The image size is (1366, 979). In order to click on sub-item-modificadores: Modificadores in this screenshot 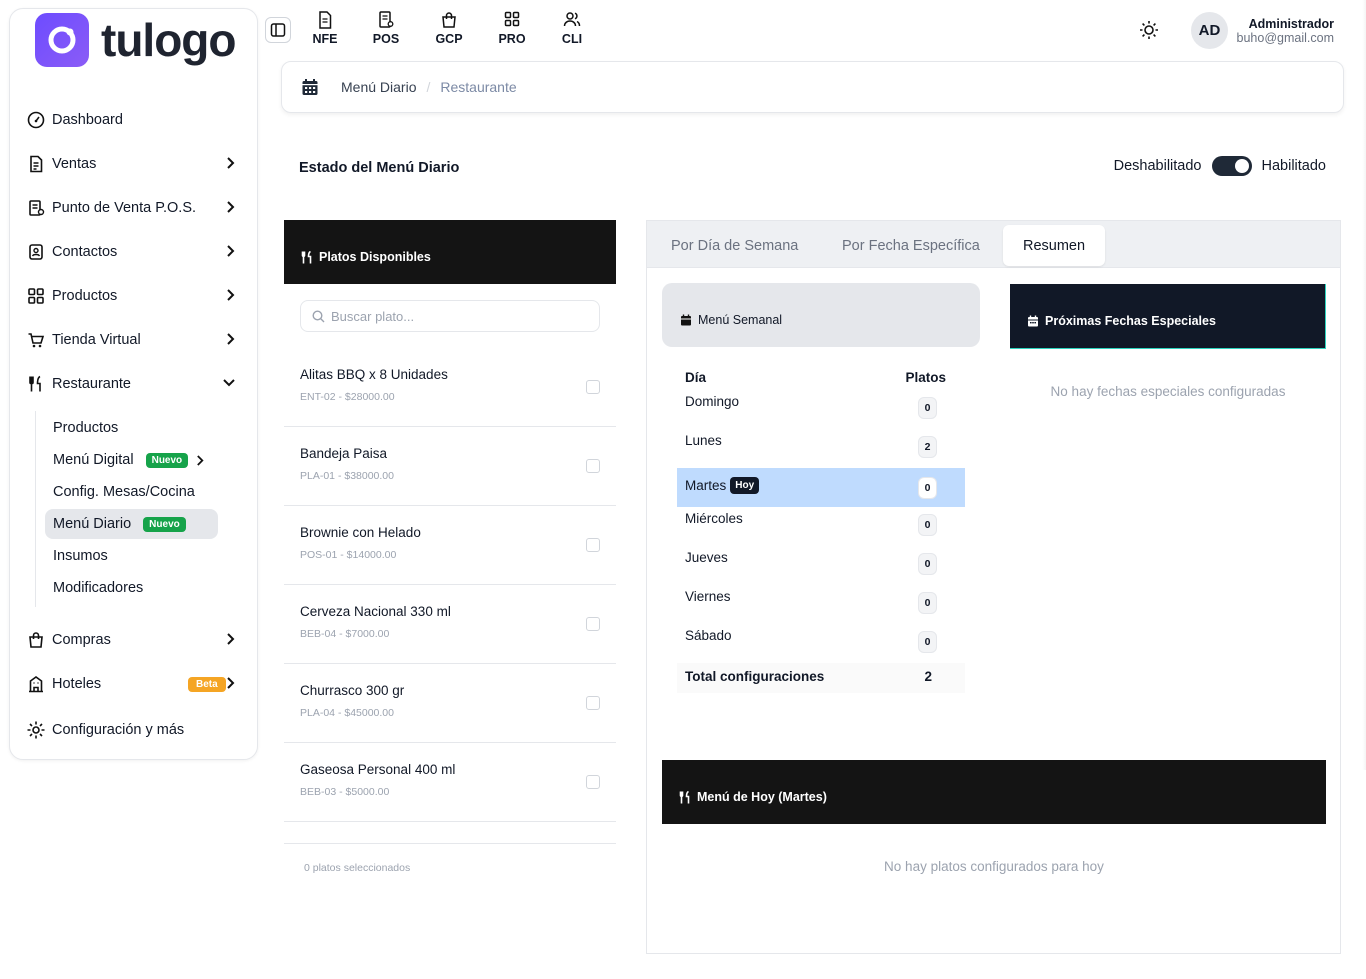, I will do `click(94, 588)`.